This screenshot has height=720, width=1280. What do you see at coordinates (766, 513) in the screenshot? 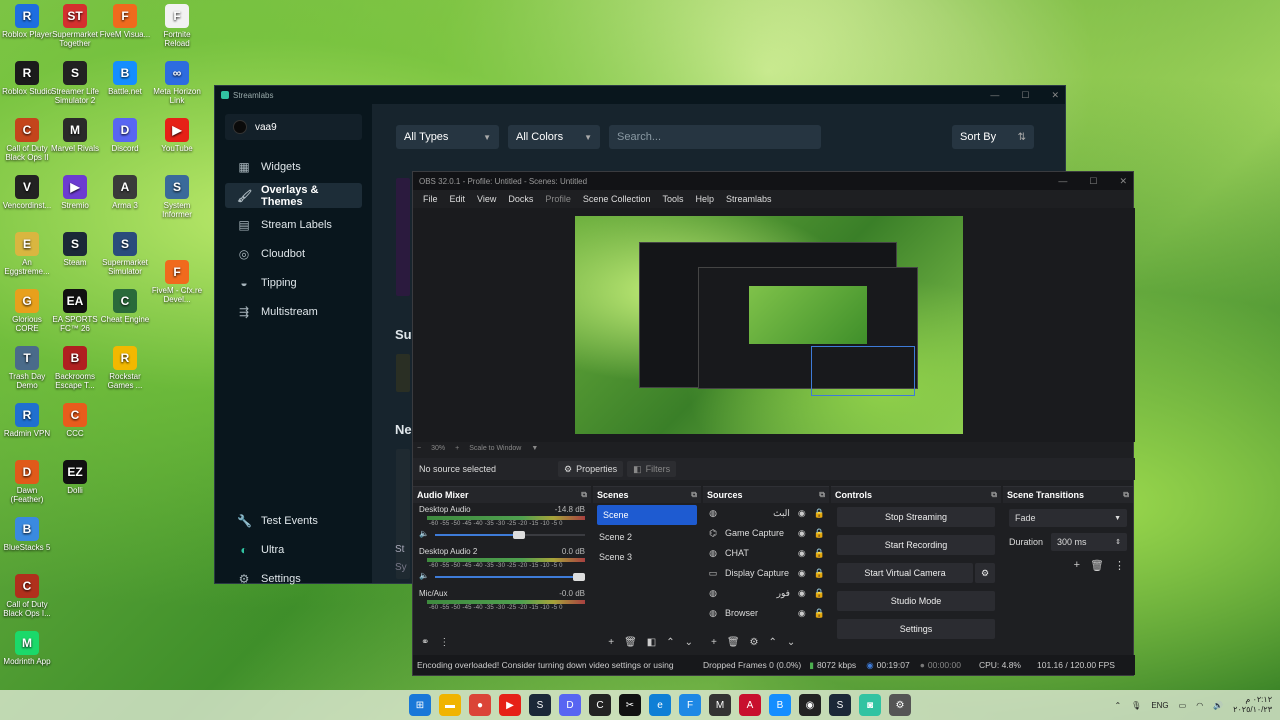
I see `source-item: ◍ البث ◉ 🔒` at bounding box center [766, 513].